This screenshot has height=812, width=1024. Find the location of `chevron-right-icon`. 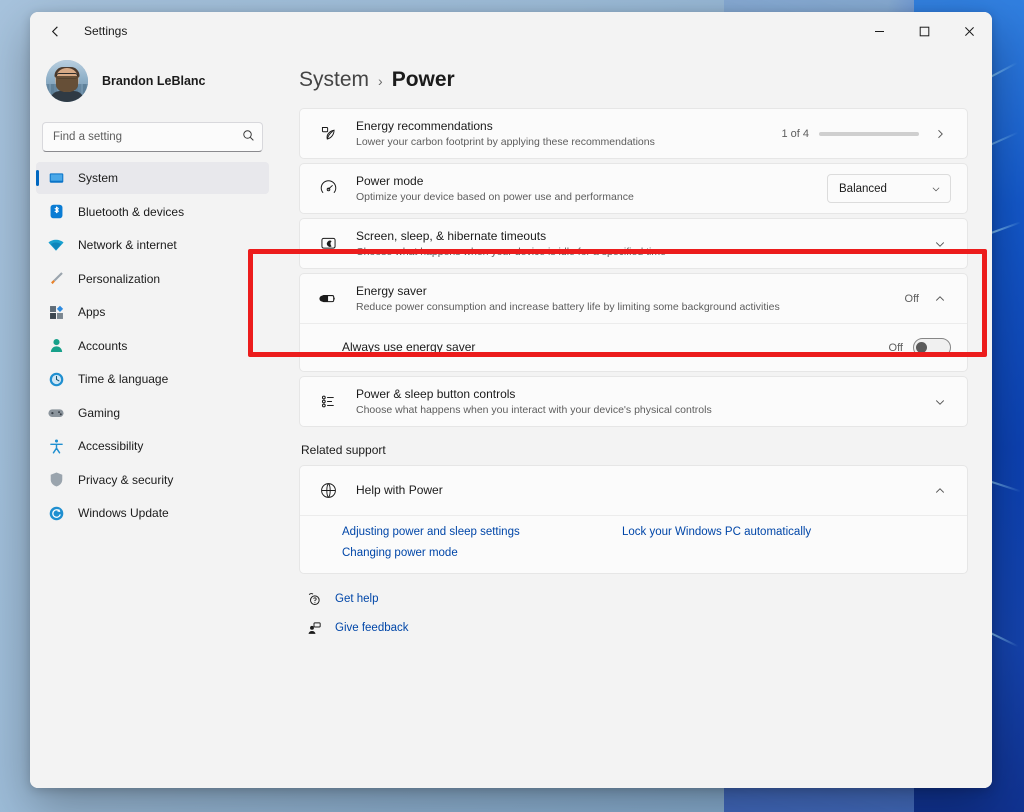

chevron-right-icon is located at coordinates (940, 134).